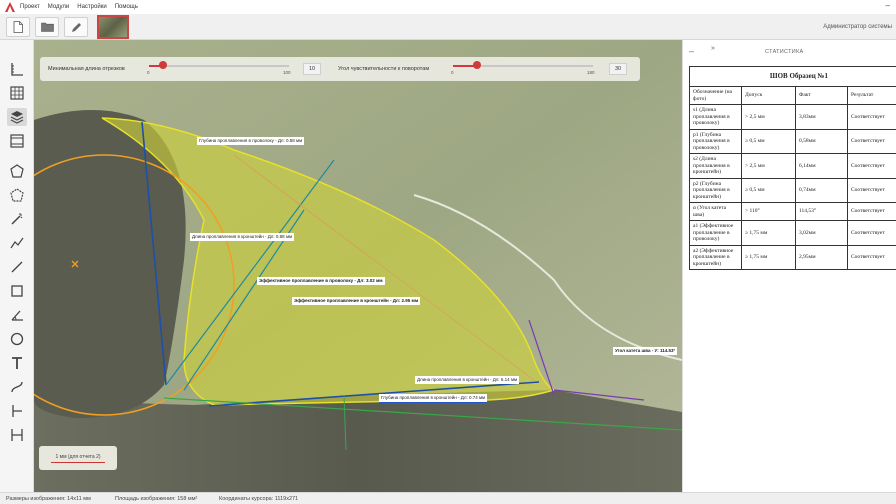 The width and height of the screenshot is (896, 504). Describe the element at coordinates (715, 166) in the screenshot. I see `row-designation: s2 (Длина проплавления в кронштейн)` at that location.